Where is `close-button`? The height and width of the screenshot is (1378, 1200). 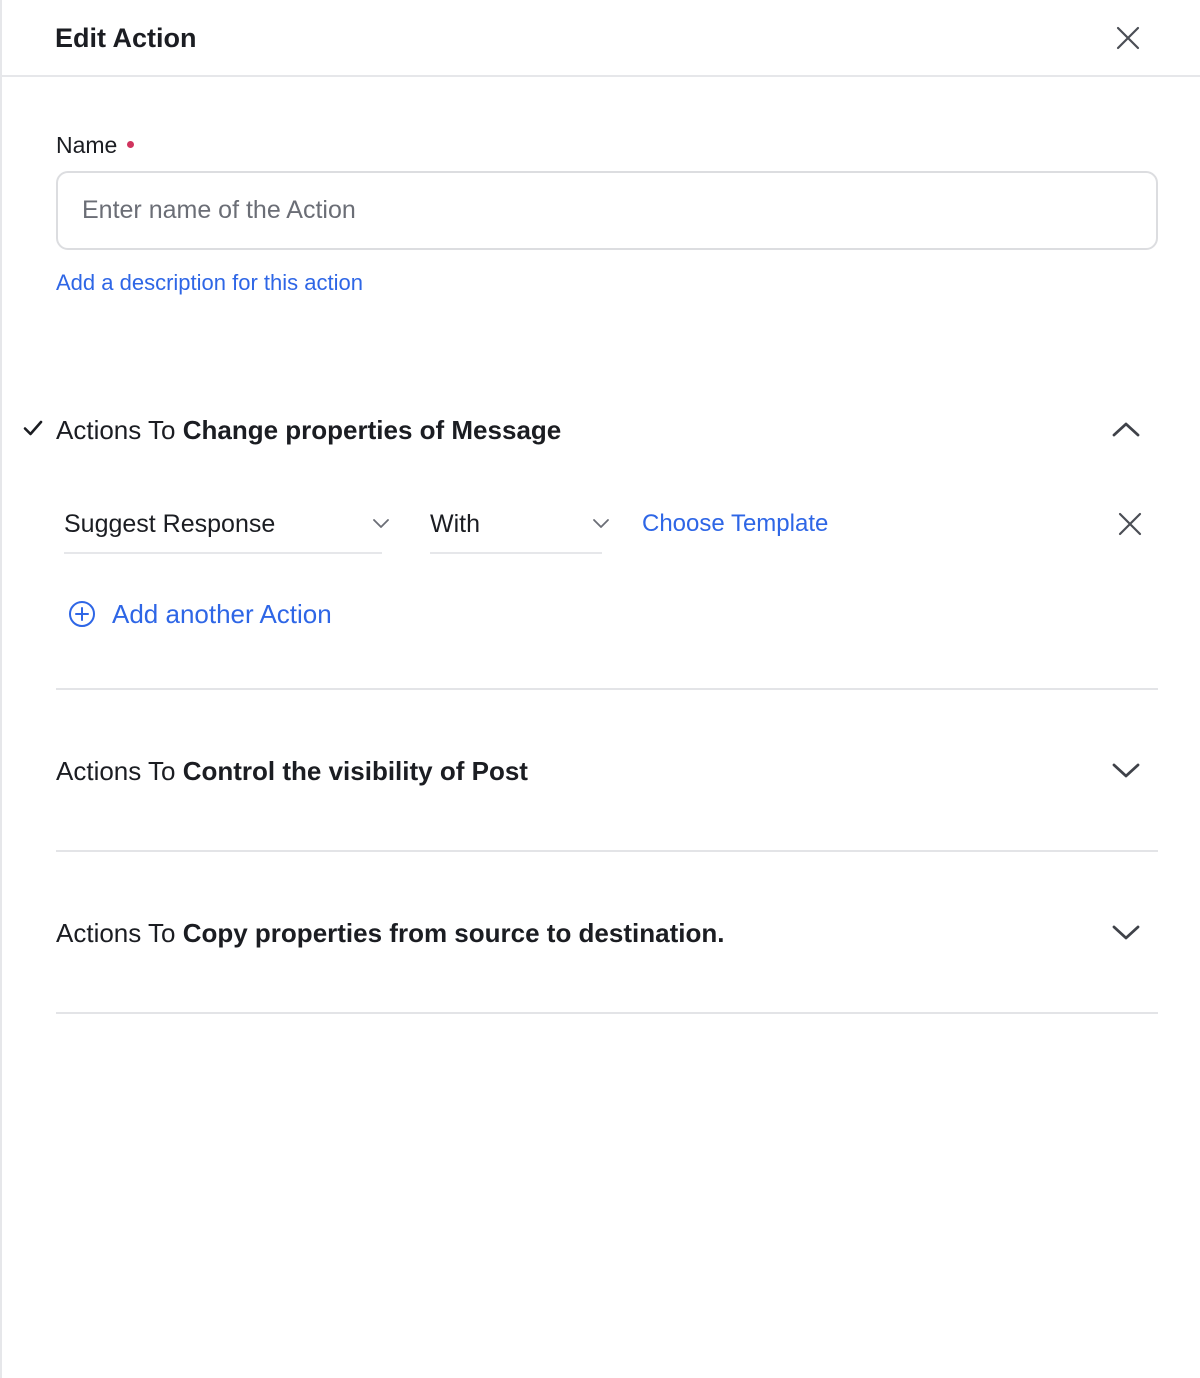 close-button is located at coordinates (1128, 38).